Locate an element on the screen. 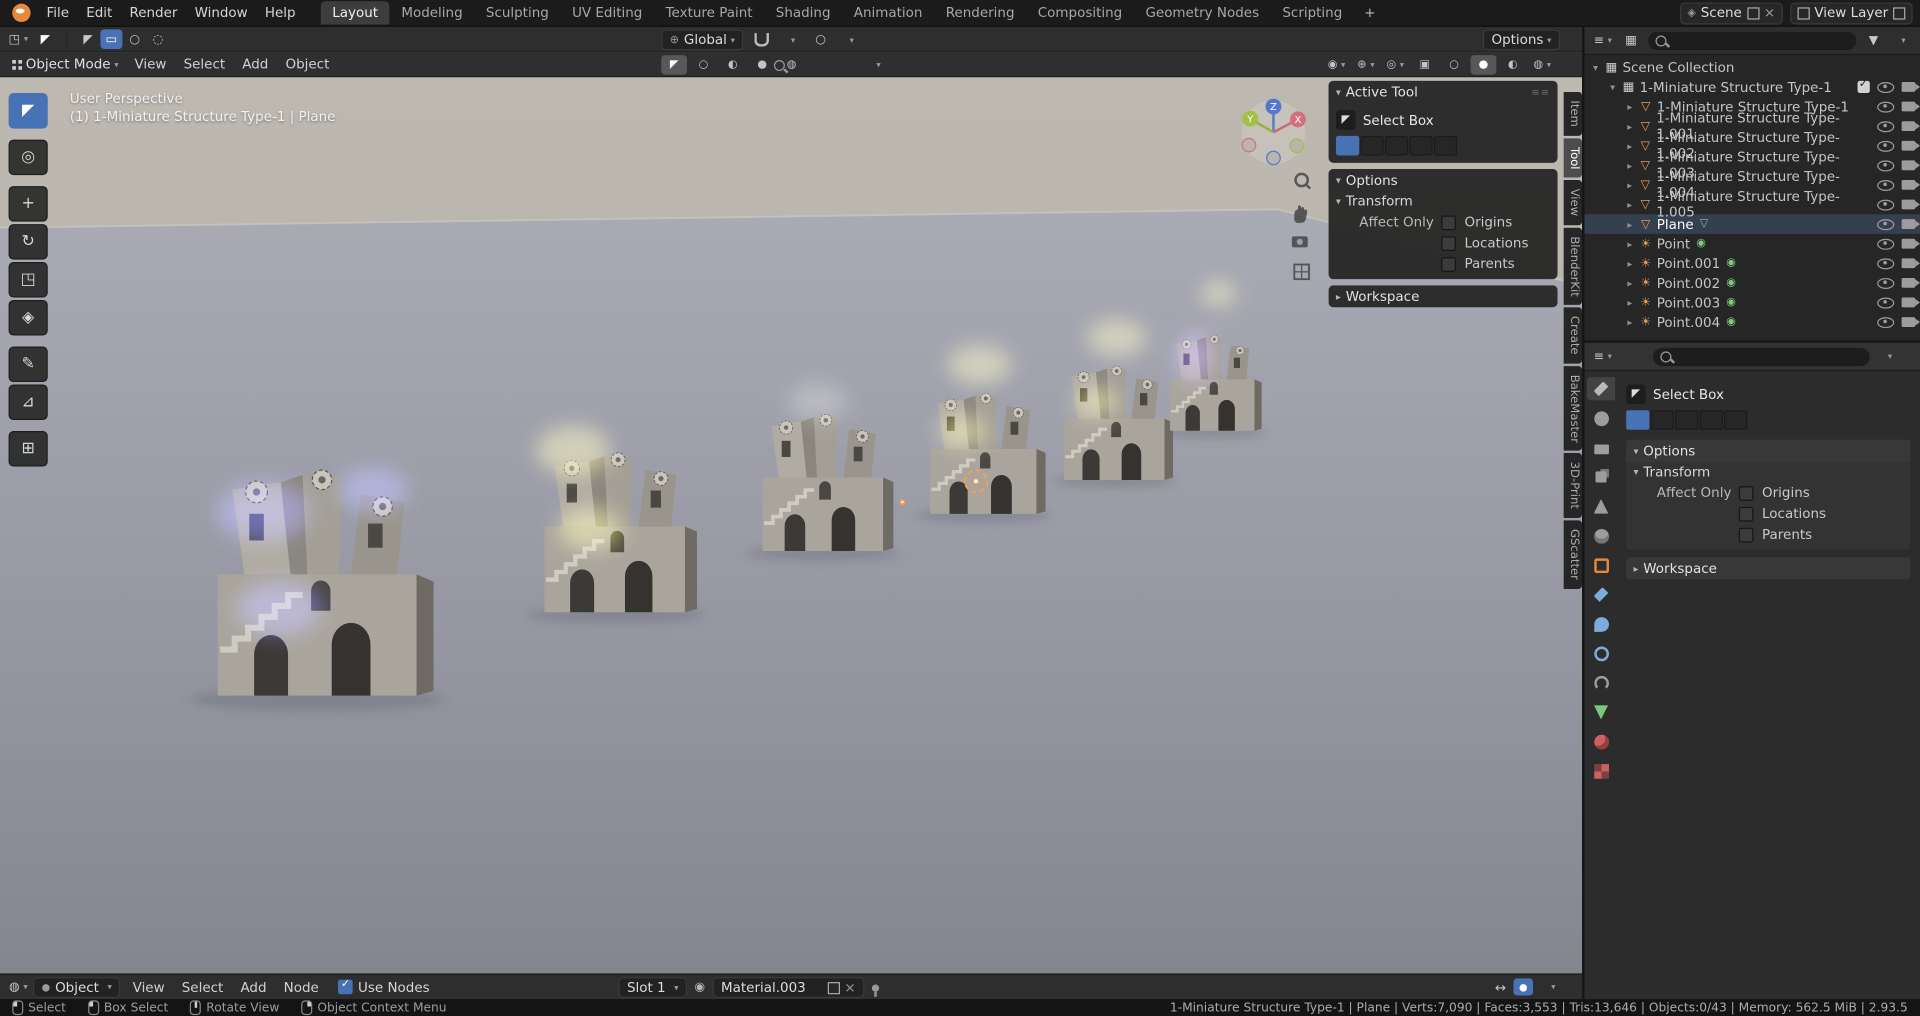  workspace-tab: Texture Paint is located at coordinates (709, 12).